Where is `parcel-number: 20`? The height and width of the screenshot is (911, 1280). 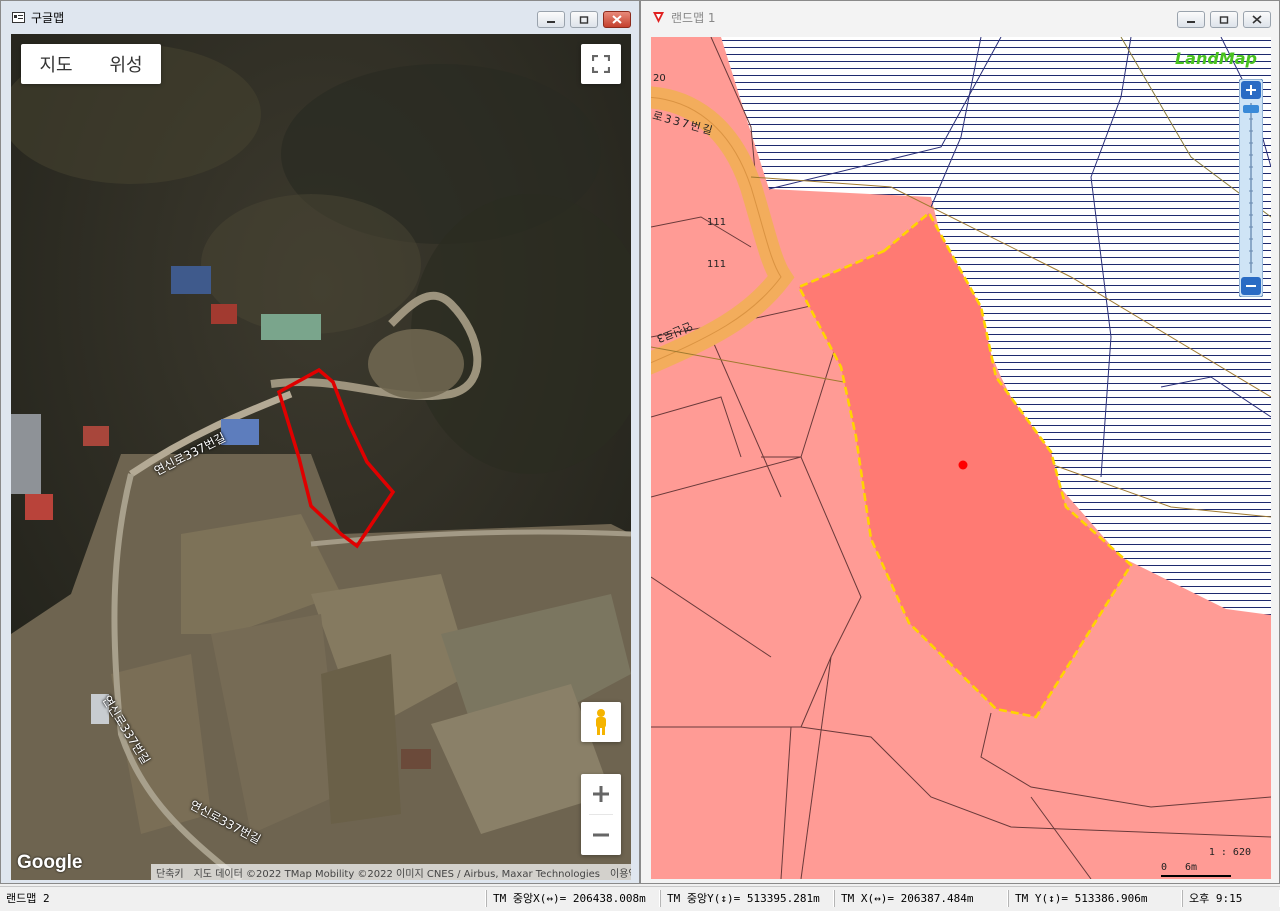 parcel-number: 20 is located at coordinates (659, 78).